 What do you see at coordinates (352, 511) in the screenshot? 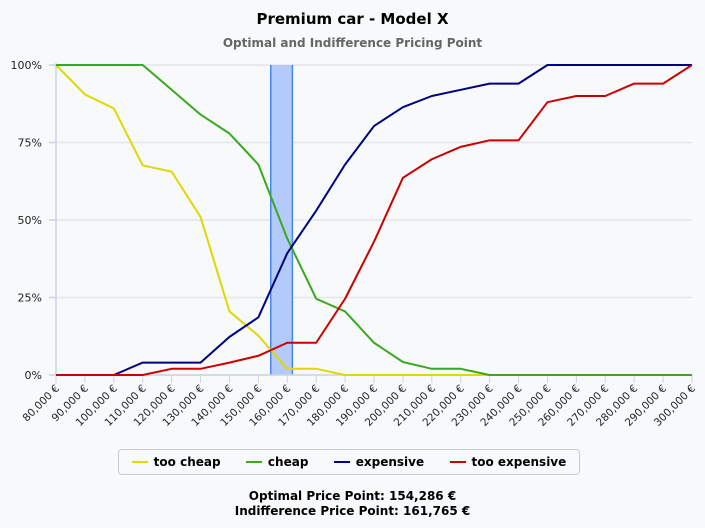
I see `indifference-price-point: Indifference Price Point: 161,765 €` at bounding box center [352, 511].